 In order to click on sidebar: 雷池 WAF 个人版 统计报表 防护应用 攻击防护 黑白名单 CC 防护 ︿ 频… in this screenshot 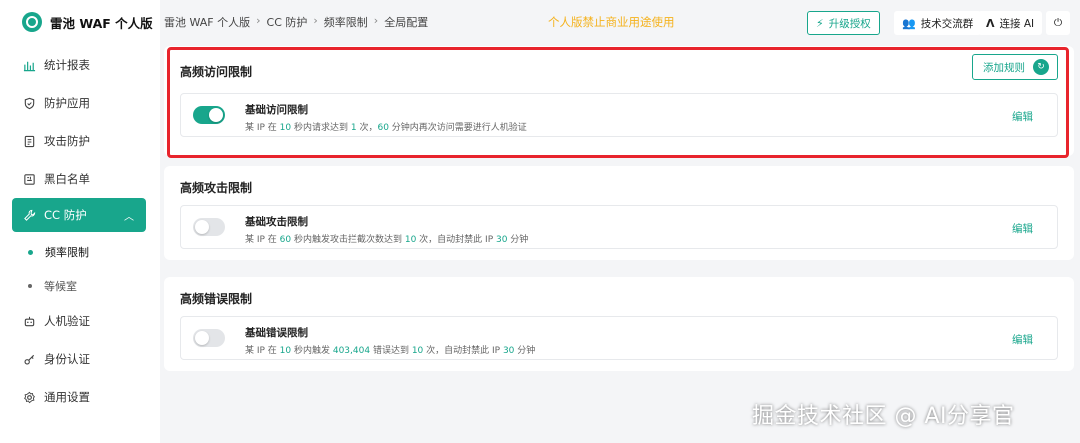, I will do `click(80, 221)`.